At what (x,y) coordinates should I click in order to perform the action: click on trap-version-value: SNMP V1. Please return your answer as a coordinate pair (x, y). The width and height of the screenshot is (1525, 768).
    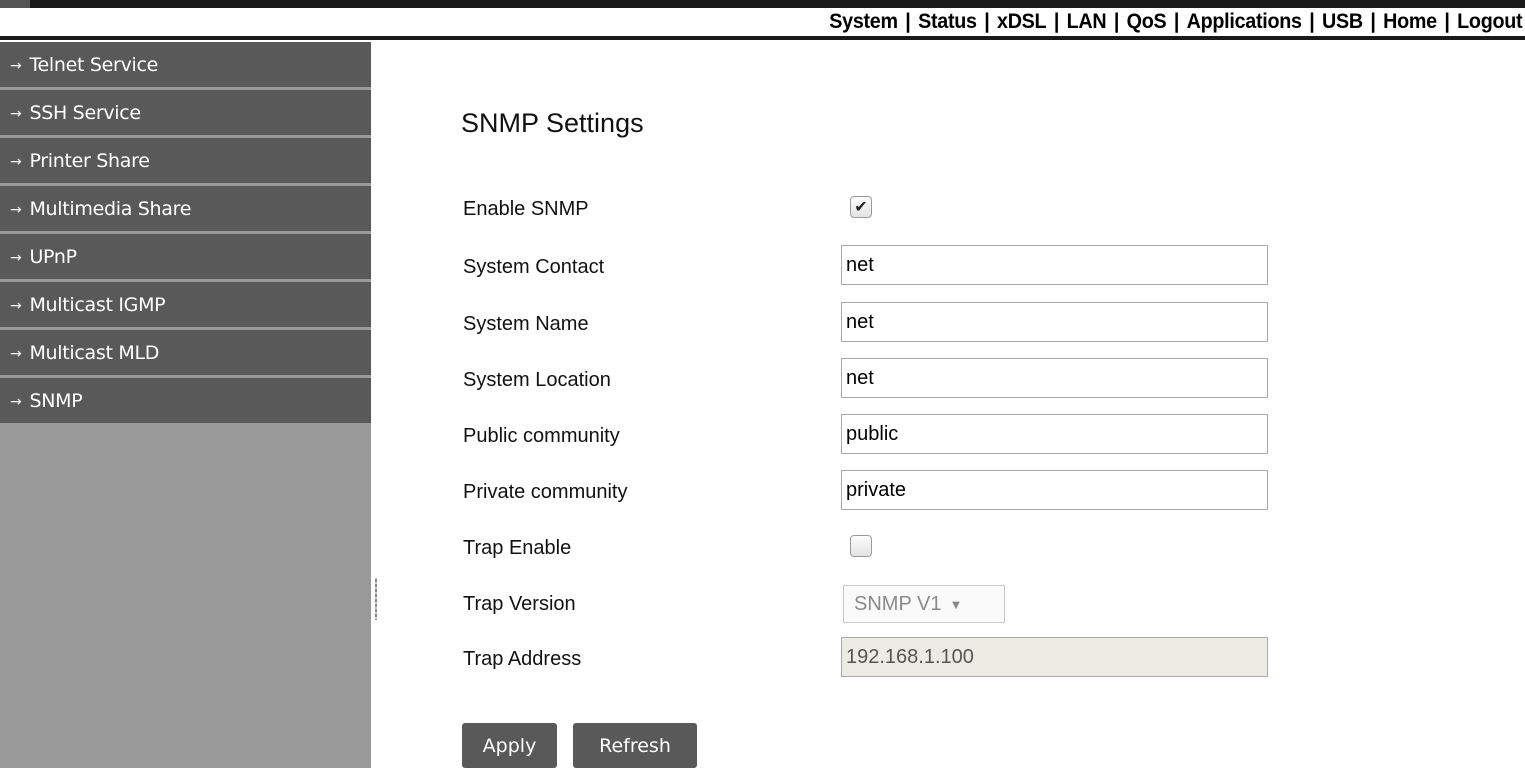
    Looking at the image, I should click on (898, 603).